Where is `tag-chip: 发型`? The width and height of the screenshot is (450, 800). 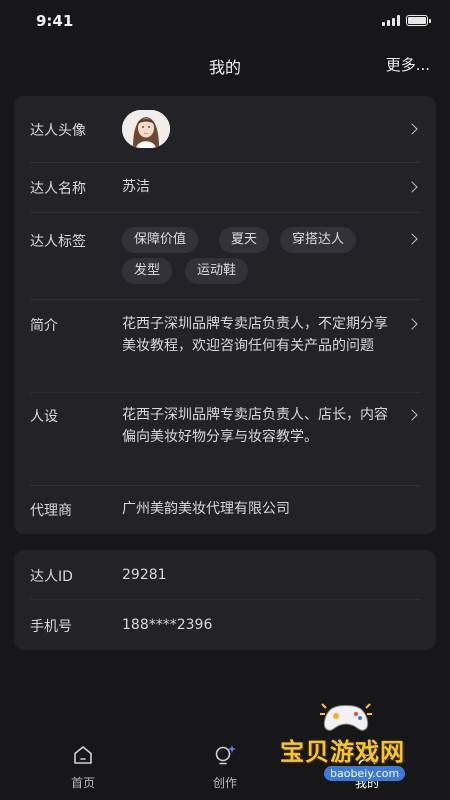 tag-chip: 发型 is located at coordinates (147, 271).